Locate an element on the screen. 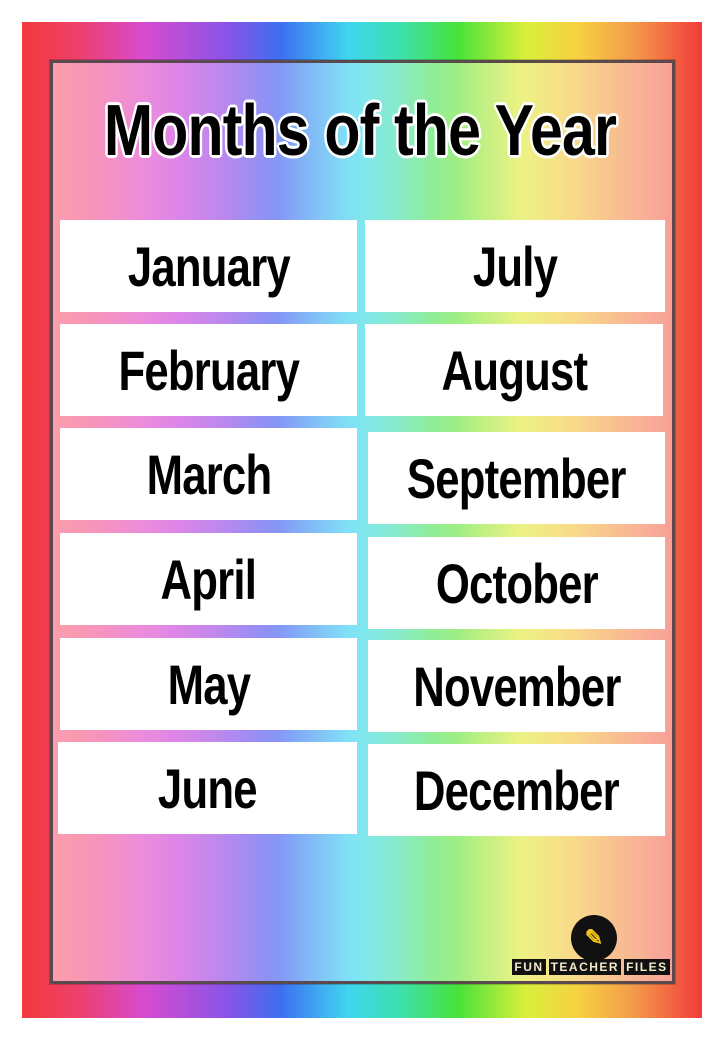 The height and width of the screenshot is (1040, 720). month-label: September is located at coordinates (517, 478).